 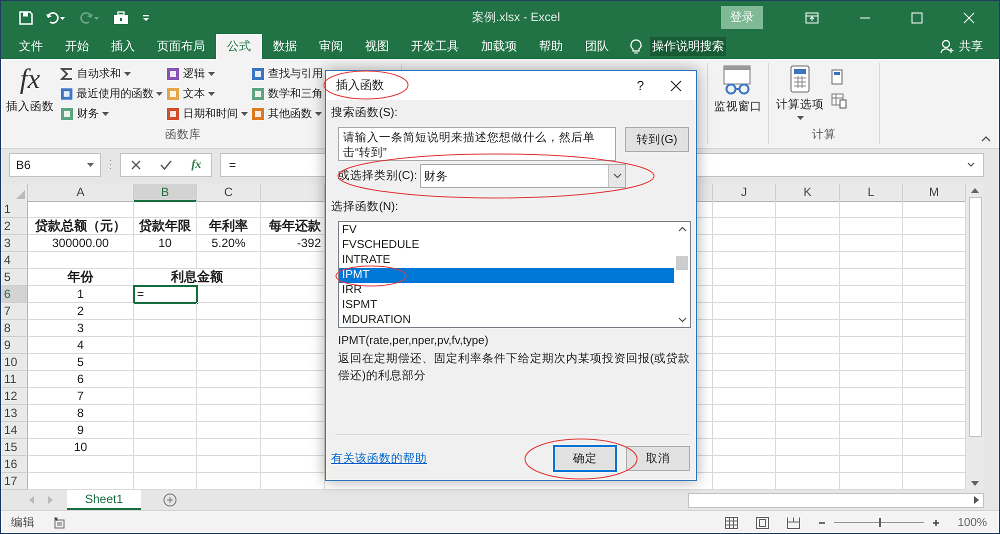 What do you see at coordinates (514, 368) in the screenshot?
I see `function-description: 返回在定期偿还、固定利率条件下给定期次内某项投资回报(或贷款偿还)的利息部分` at bounding box center [514, 368].